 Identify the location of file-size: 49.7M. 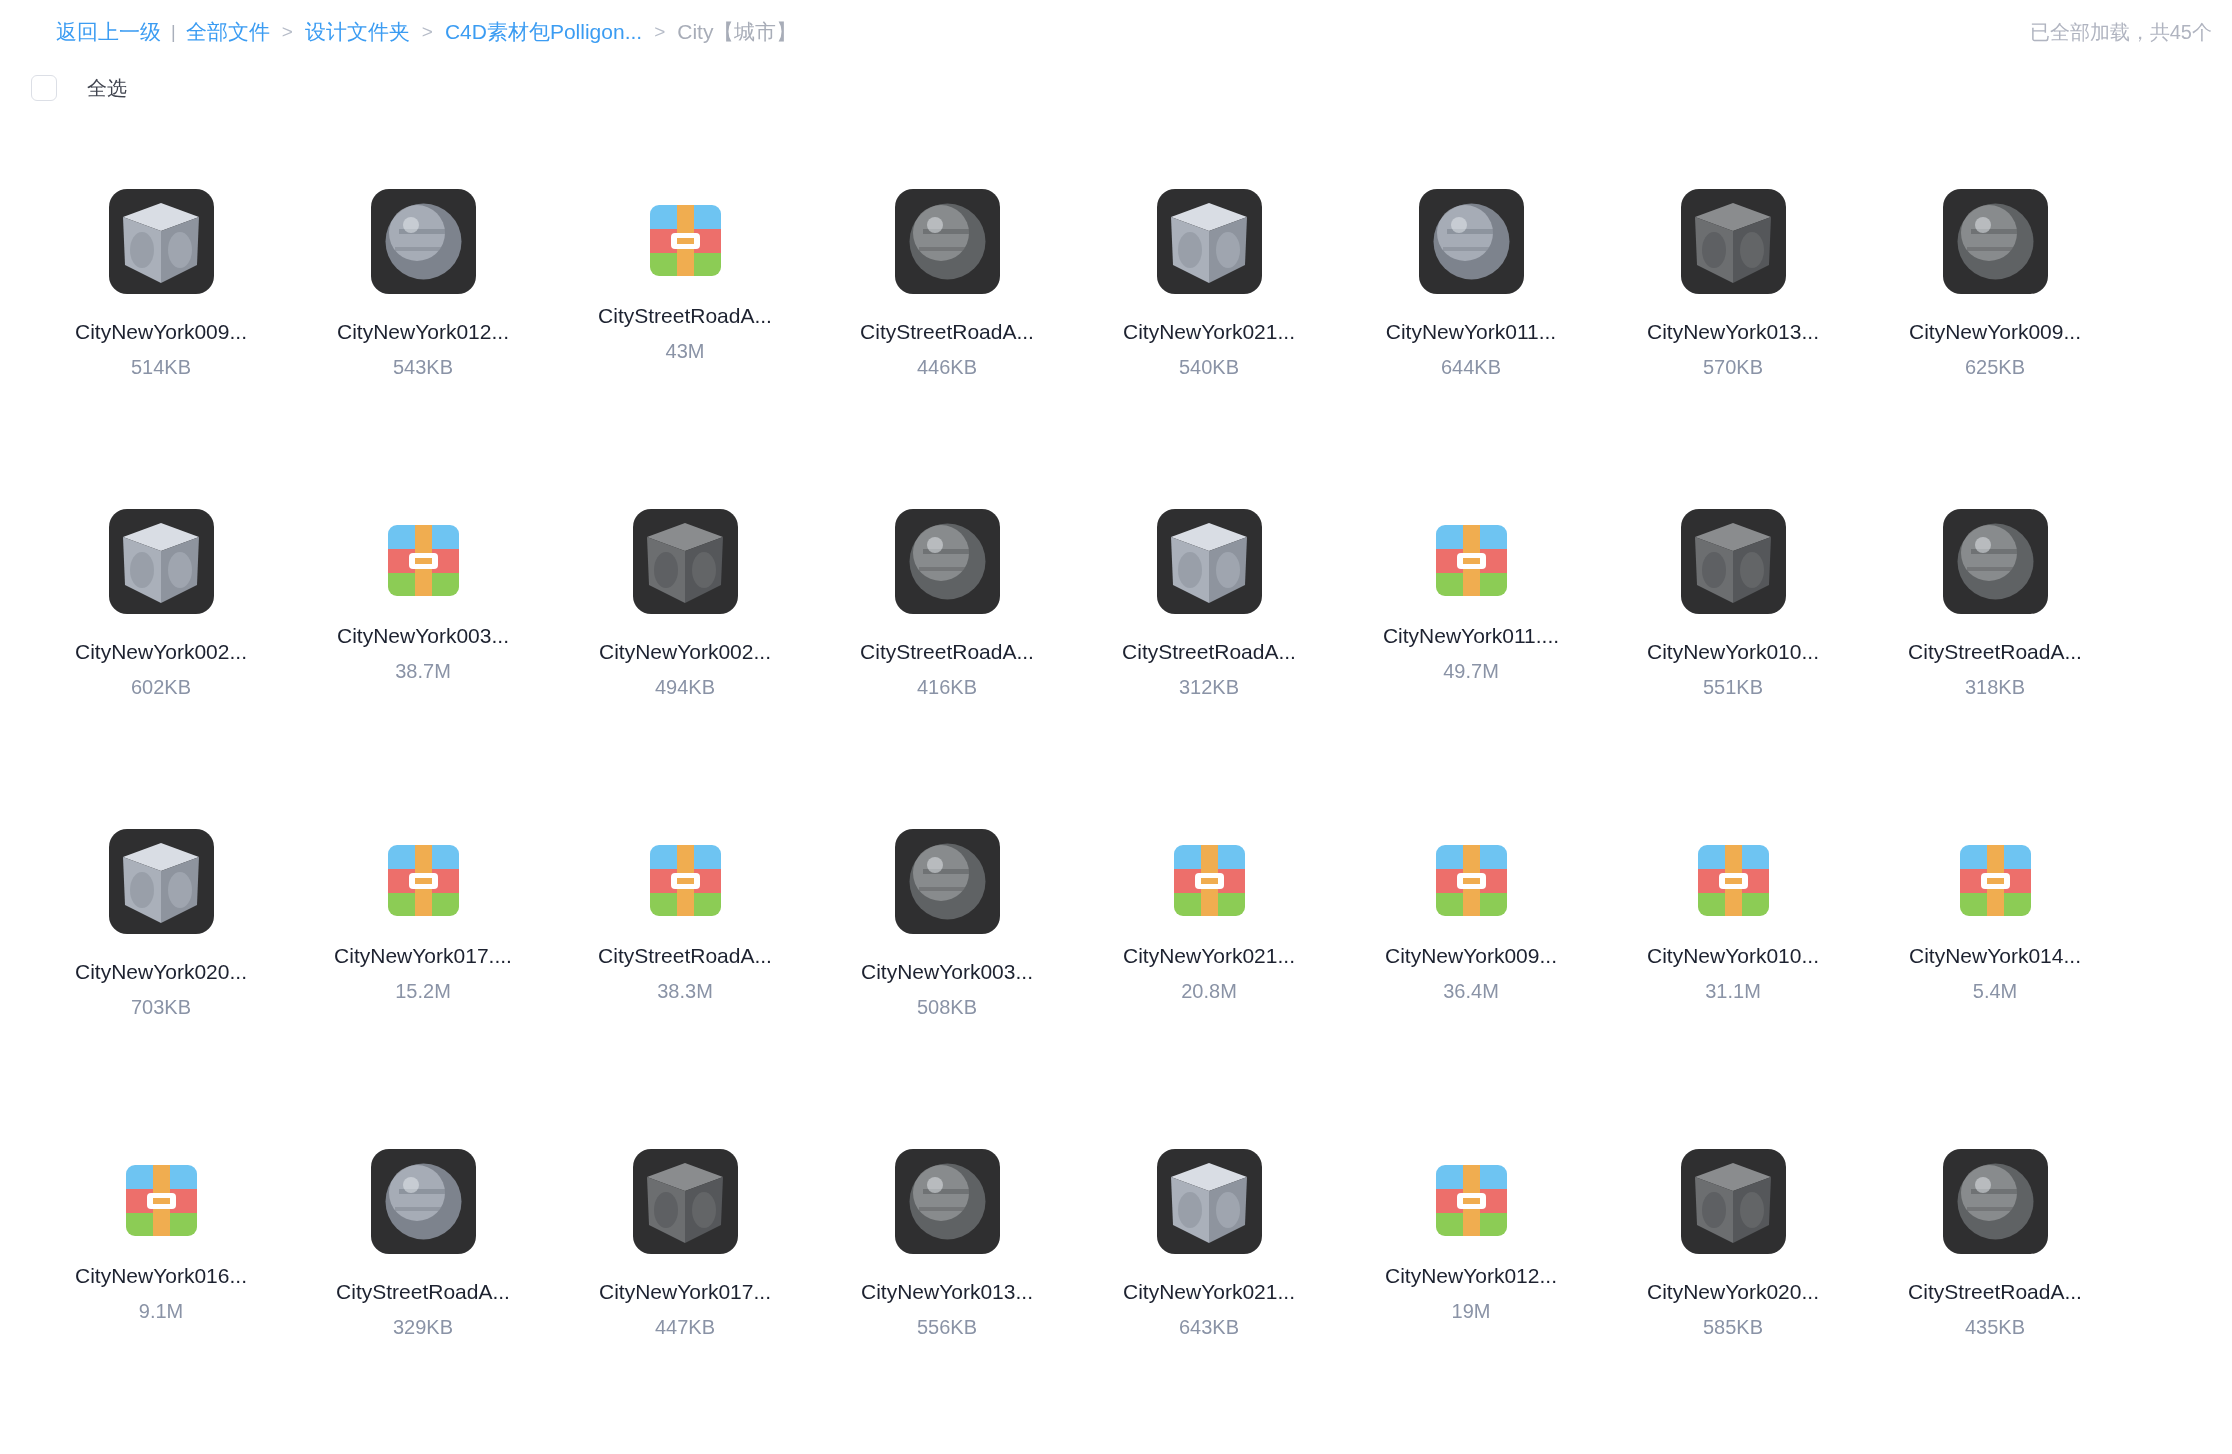
(1471, 671).